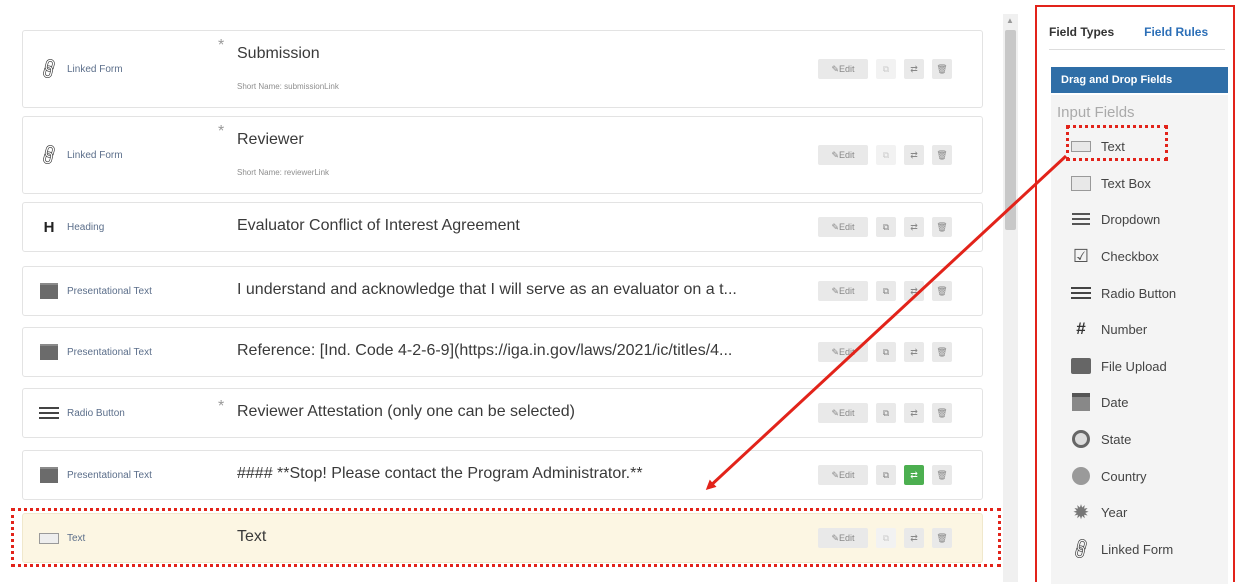  I want to click on number-icon: #, so click(1081, 328).